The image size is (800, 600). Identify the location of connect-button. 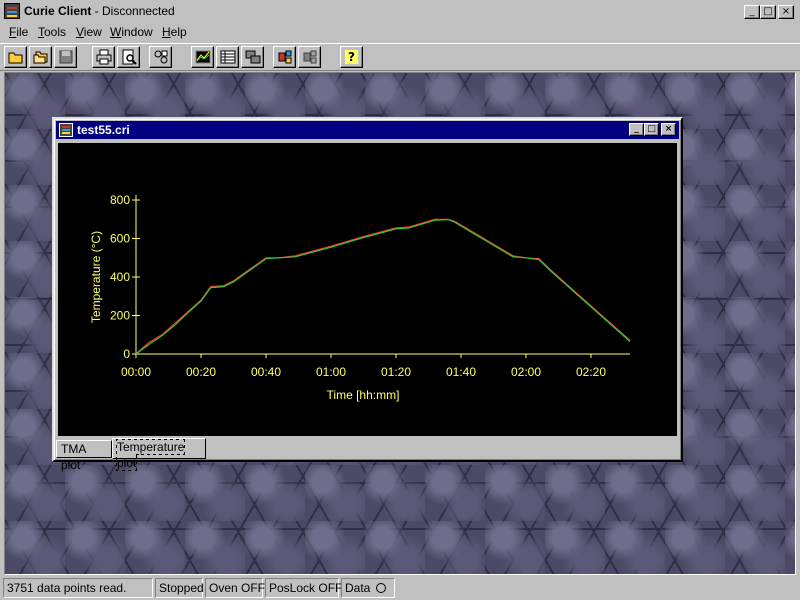
(284, 57).